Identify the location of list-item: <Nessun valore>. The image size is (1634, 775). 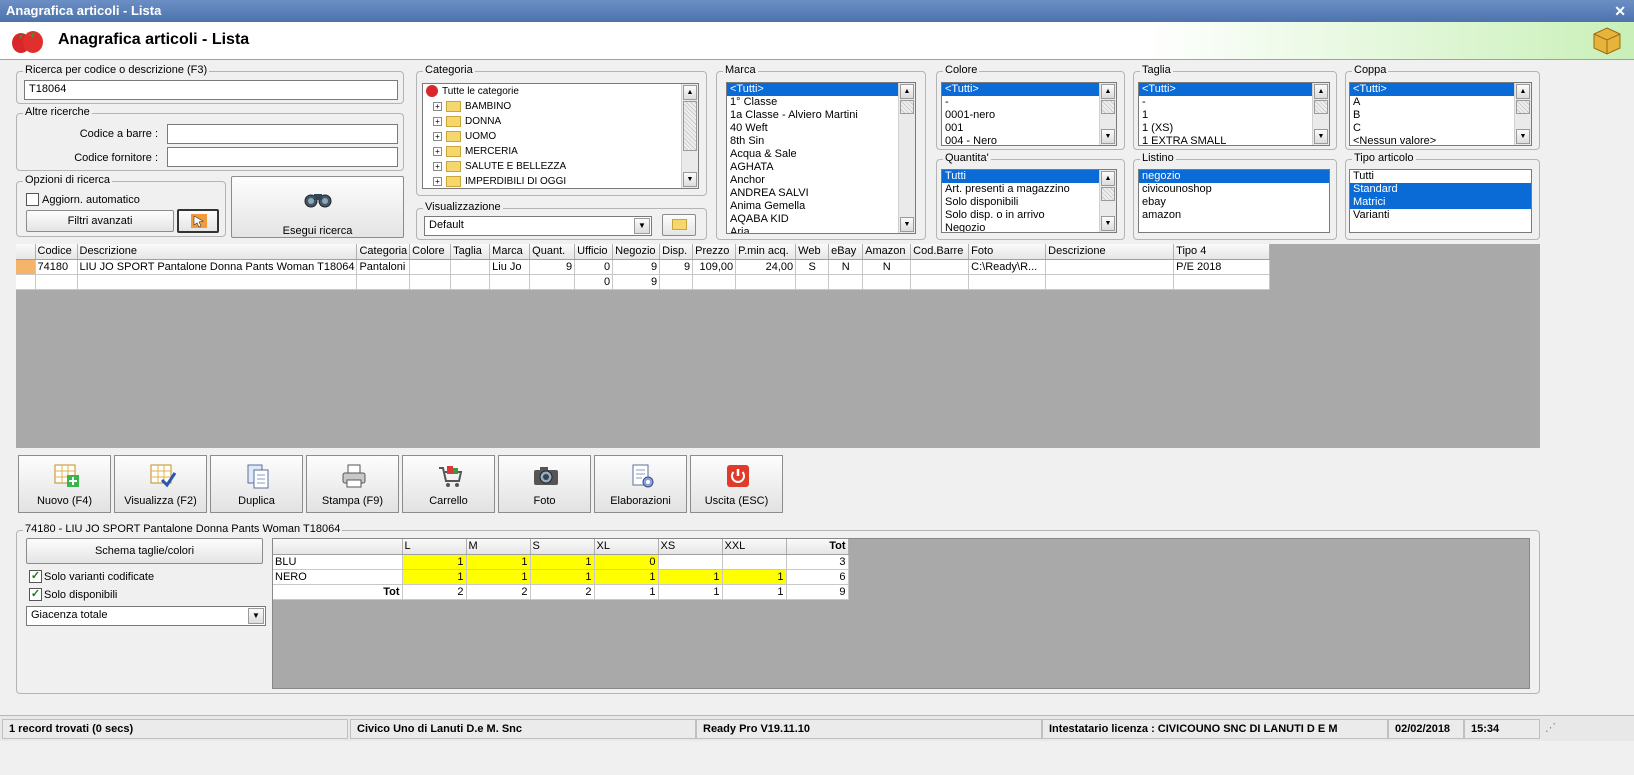
(1440, 140).